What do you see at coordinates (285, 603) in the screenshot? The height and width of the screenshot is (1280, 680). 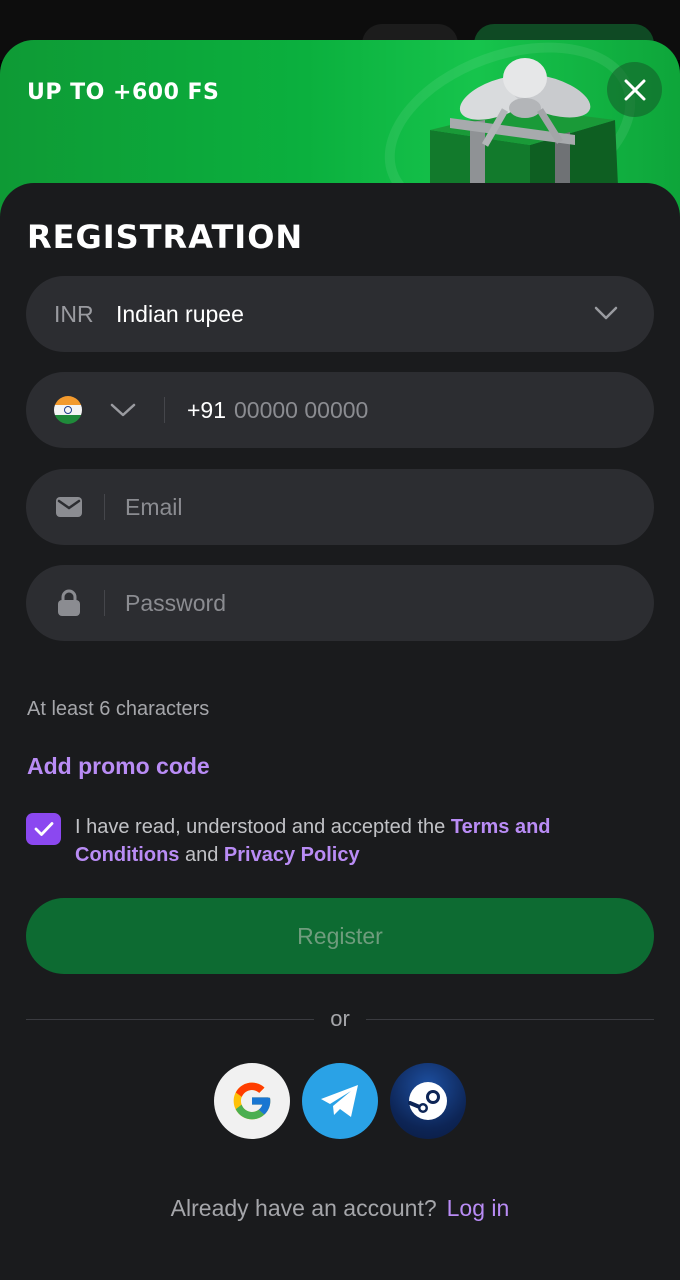 I see `password-input` at bounding box center [285, 603].